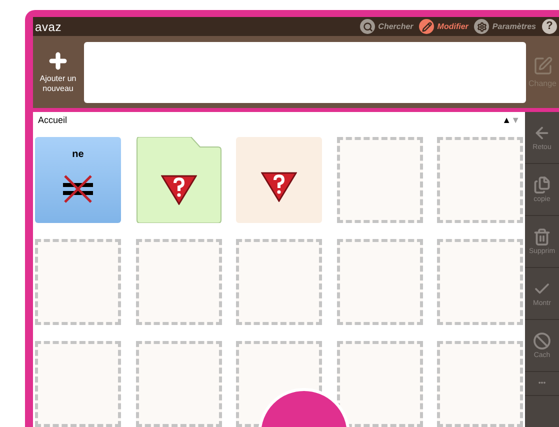  I want to click on blank-tile, so click(279, 180).